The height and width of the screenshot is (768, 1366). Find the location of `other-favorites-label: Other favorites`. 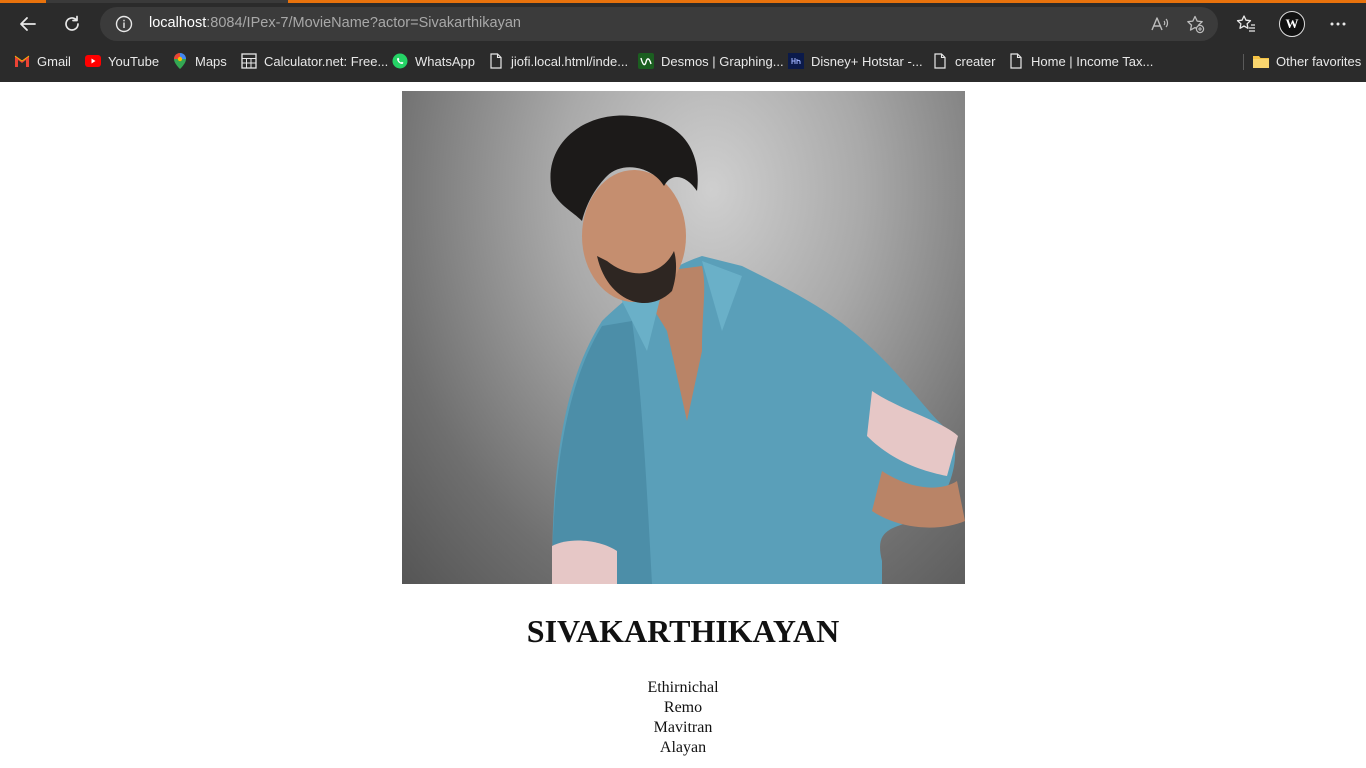

other-favorites-label: Other favorites is located at coordinates (1319, 61).